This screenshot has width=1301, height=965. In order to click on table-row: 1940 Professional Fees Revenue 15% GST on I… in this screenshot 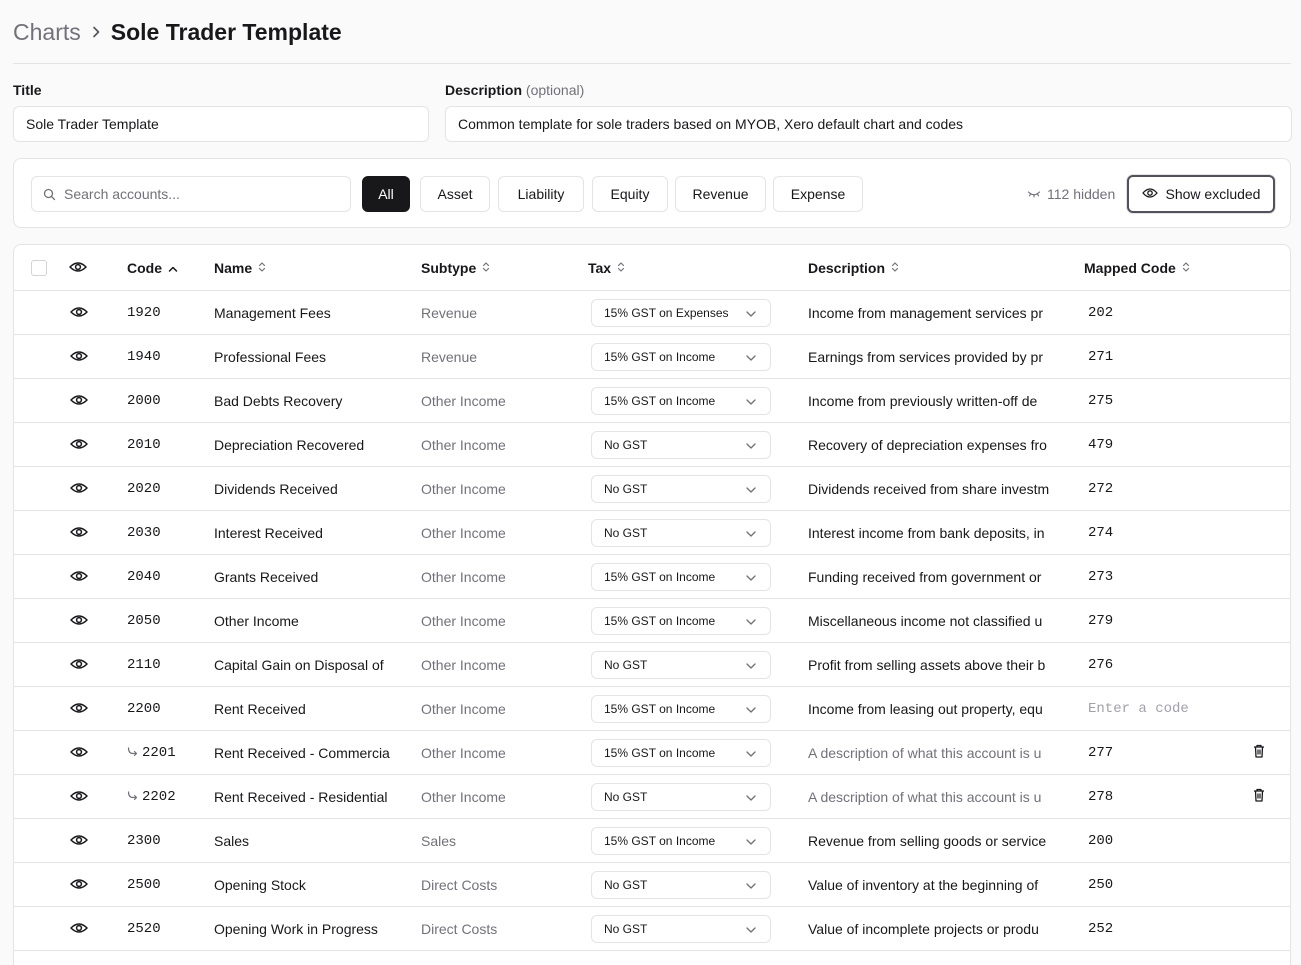, I will do `click(652, 357)`.